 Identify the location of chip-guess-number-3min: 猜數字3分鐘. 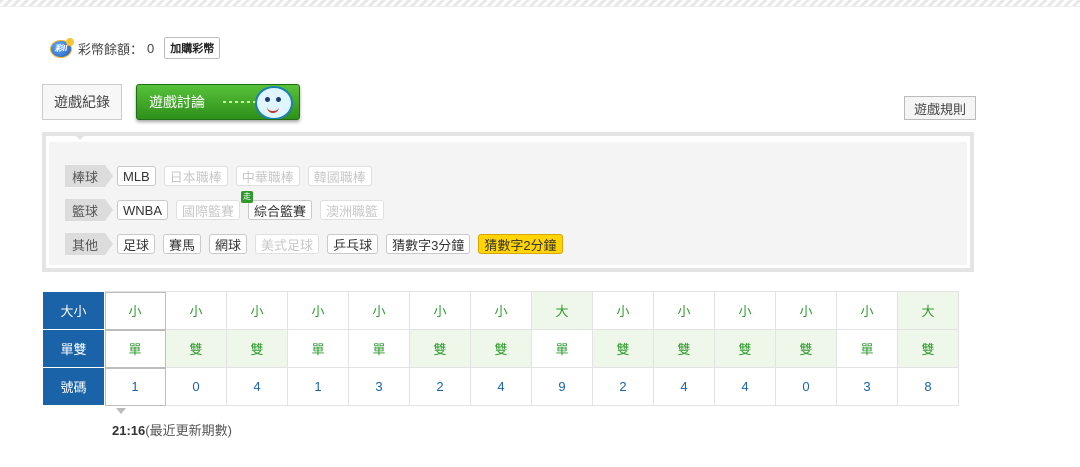
(428, 244).